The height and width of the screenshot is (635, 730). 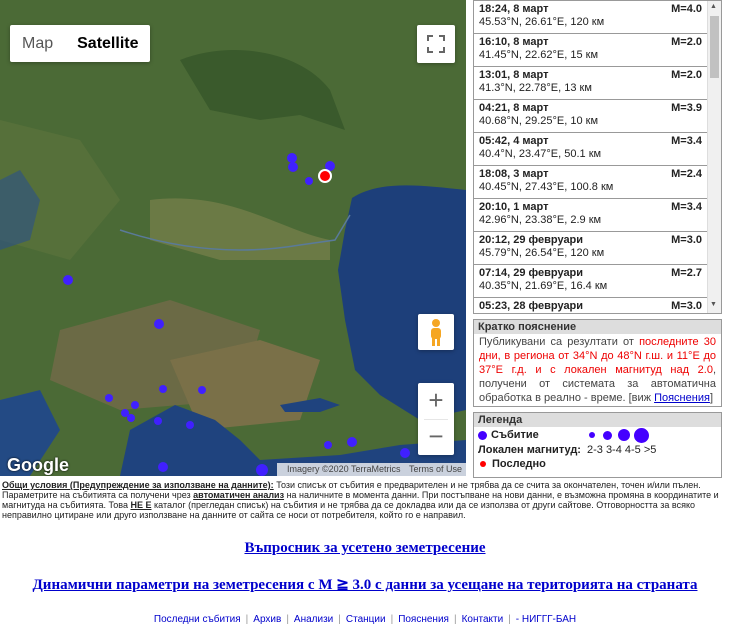 I want to click on footer-link: Последни събития, so click(x=197, y=619).